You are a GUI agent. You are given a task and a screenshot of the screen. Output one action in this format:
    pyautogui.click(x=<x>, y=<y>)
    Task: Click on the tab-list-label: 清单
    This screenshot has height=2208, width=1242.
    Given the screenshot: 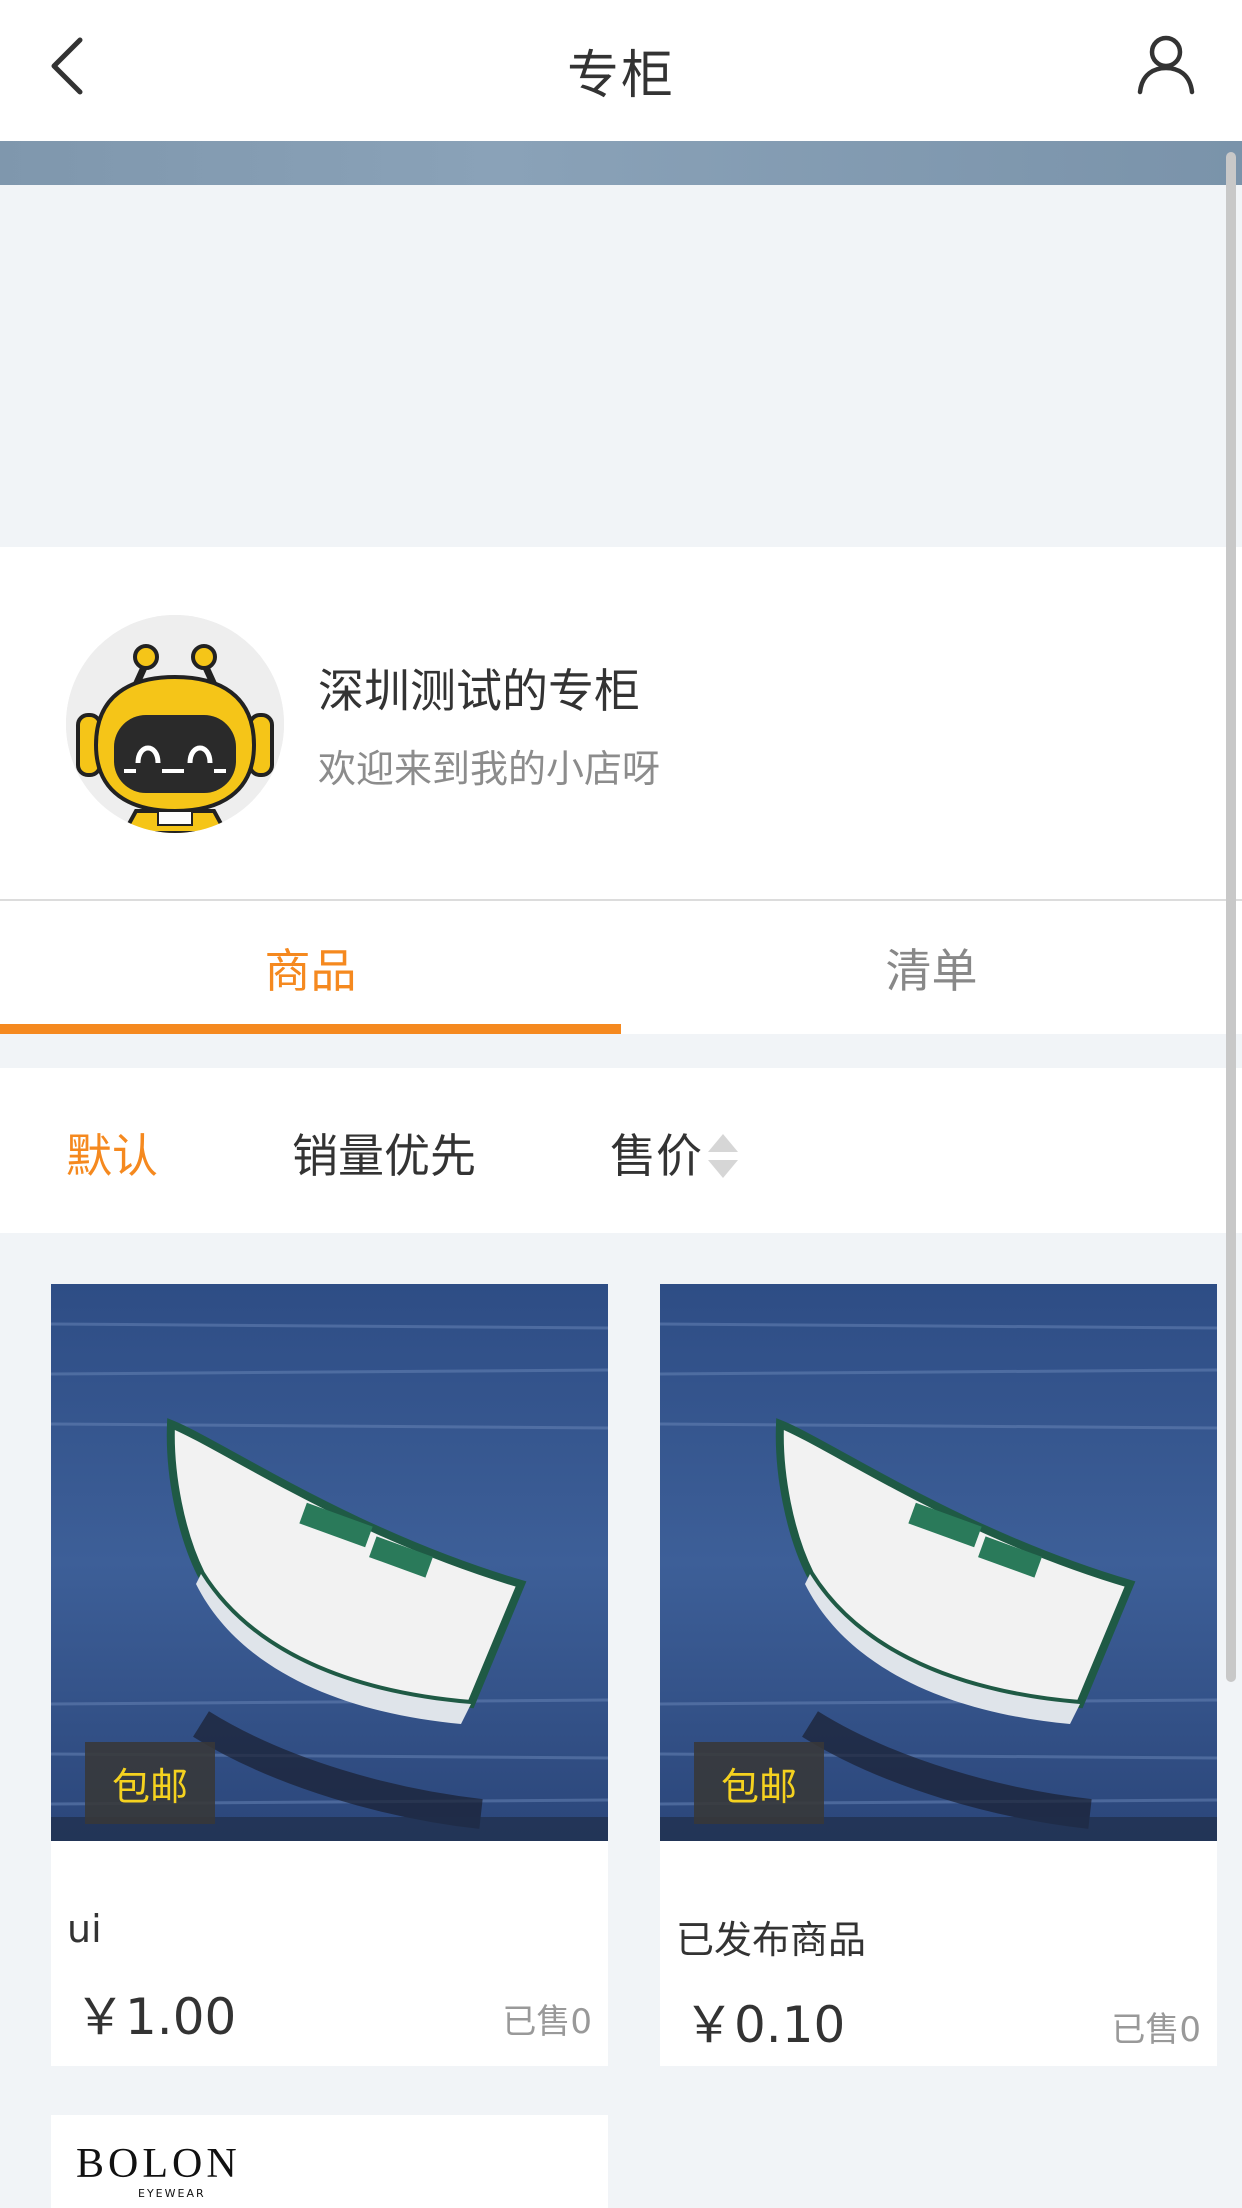 What is the action you would take?
    pyautogui.click(x=931, y=970)
    